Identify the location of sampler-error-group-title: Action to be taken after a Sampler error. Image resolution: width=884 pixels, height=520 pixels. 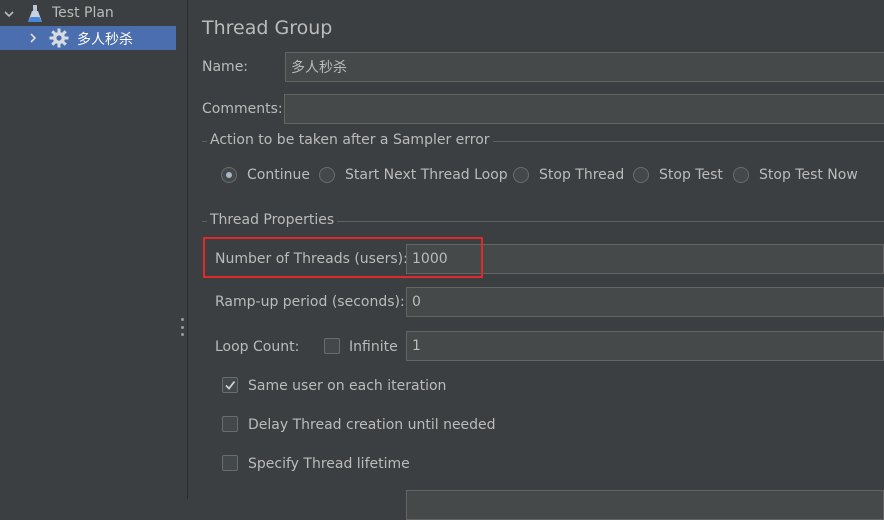
(350, 140).